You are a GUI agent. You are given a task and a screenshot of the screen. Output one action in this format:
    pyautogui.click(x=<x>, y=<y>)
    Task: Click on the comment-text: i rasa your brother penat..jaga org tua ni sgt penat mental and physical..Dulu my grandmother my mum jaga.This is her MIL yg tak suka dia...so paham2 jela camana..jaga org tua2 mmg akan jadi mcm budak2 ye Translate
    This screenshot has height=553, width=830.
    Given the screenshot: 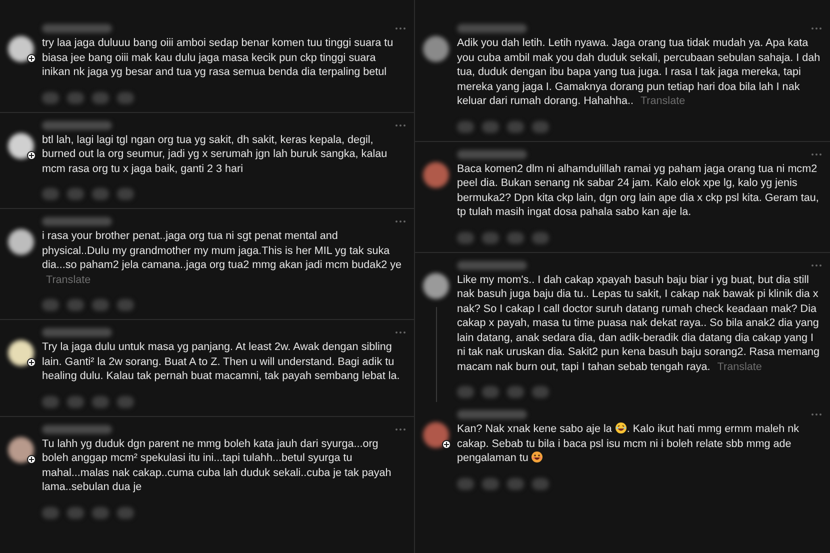 What is the action you would take?
    pyautogui.click(x=222, y=258)
    